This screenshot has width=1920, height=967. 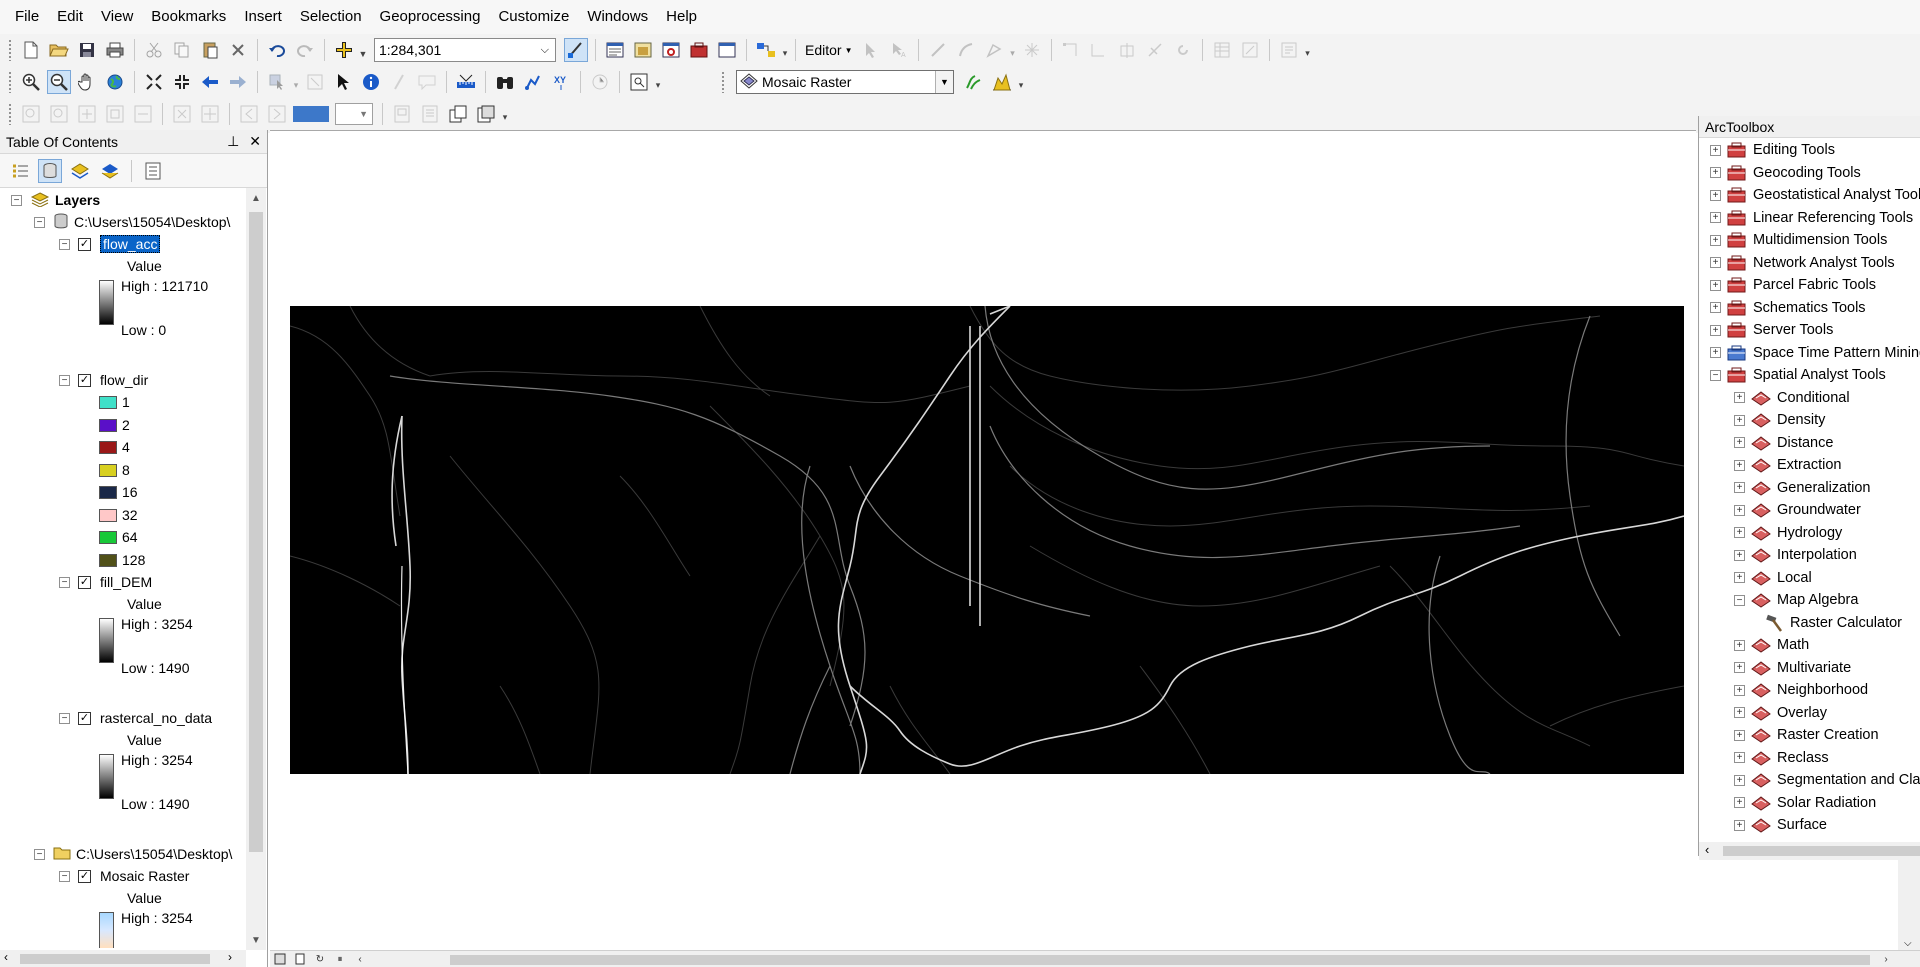 What do you see at coordinates (110, 171) in the screenshot?
I see `list-by-selection-icon` at bounding box center [110, 171].